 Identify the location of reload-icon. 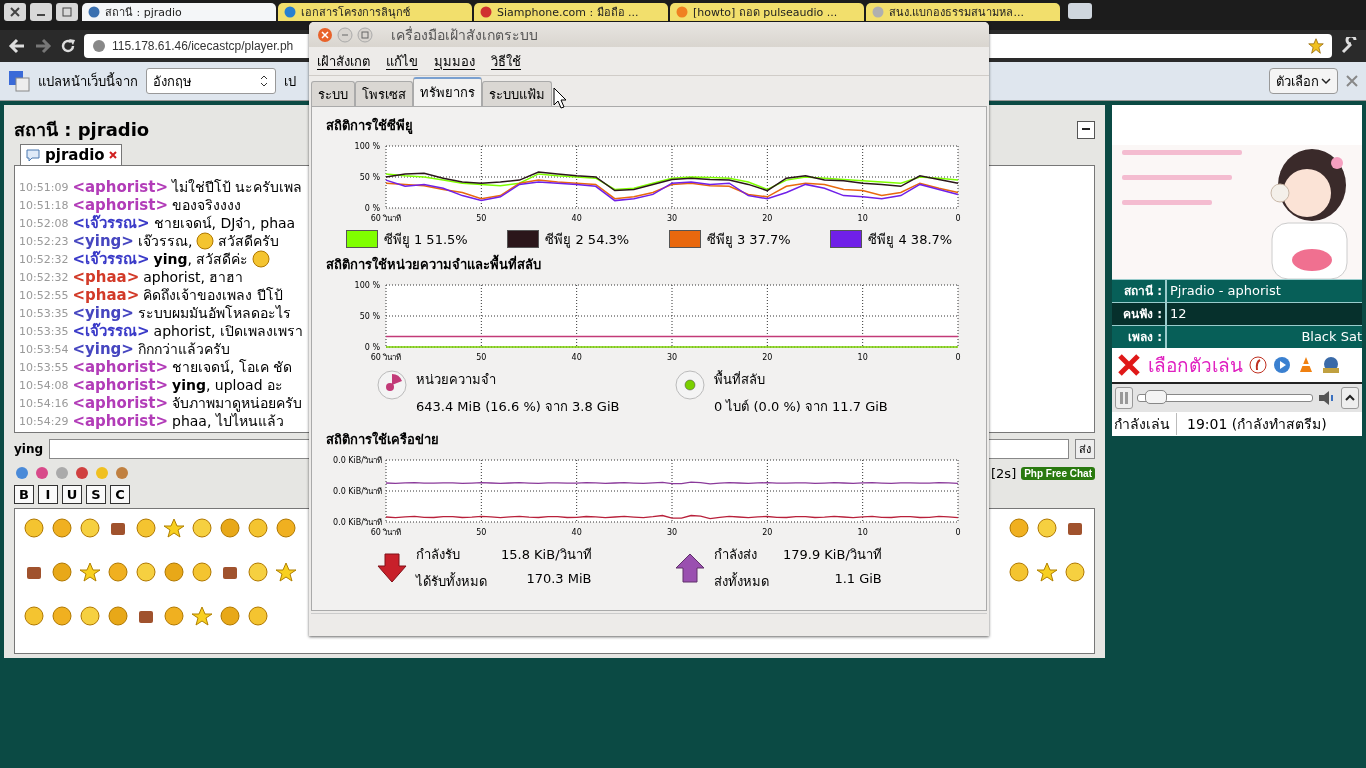
(68, 46).